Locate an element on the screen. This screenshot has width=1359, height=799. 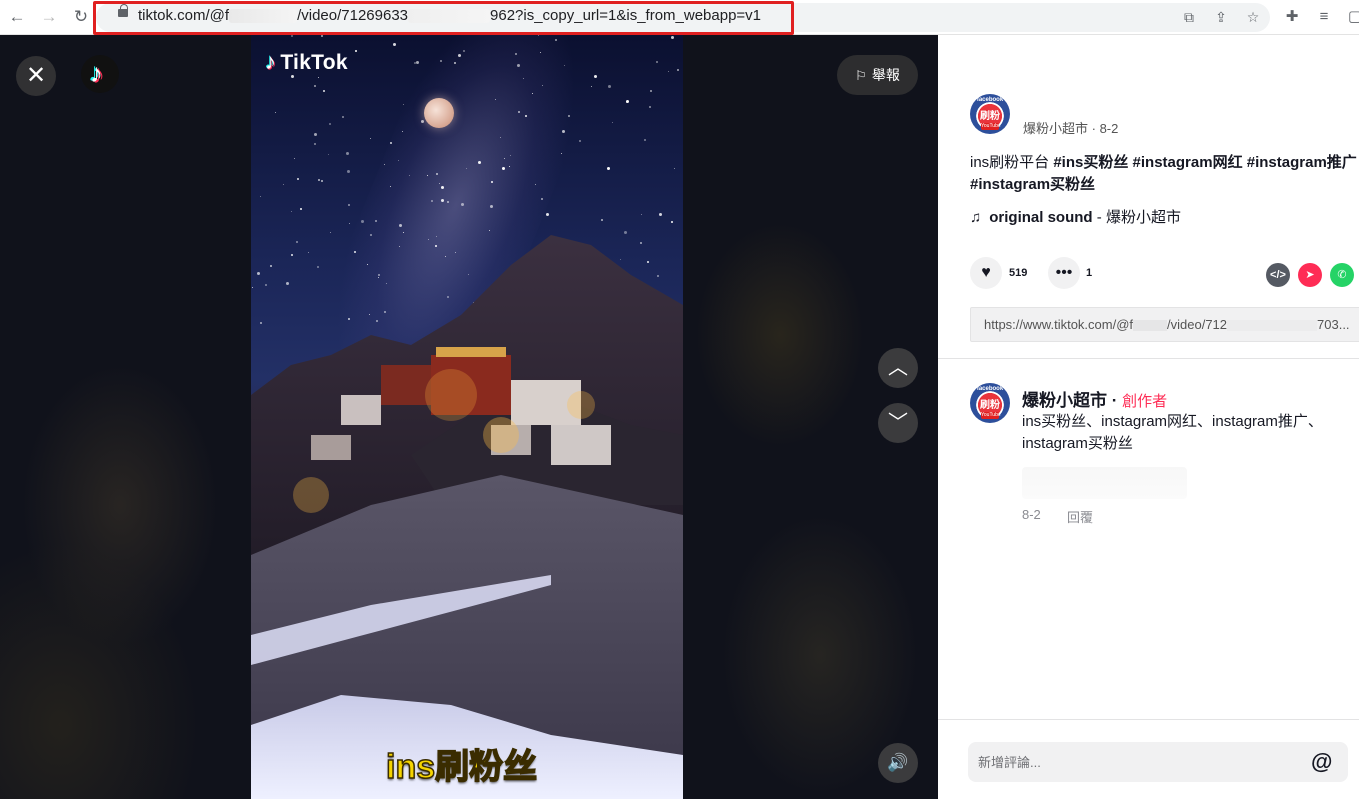
comment-input is located at coordinates (1133, 762).